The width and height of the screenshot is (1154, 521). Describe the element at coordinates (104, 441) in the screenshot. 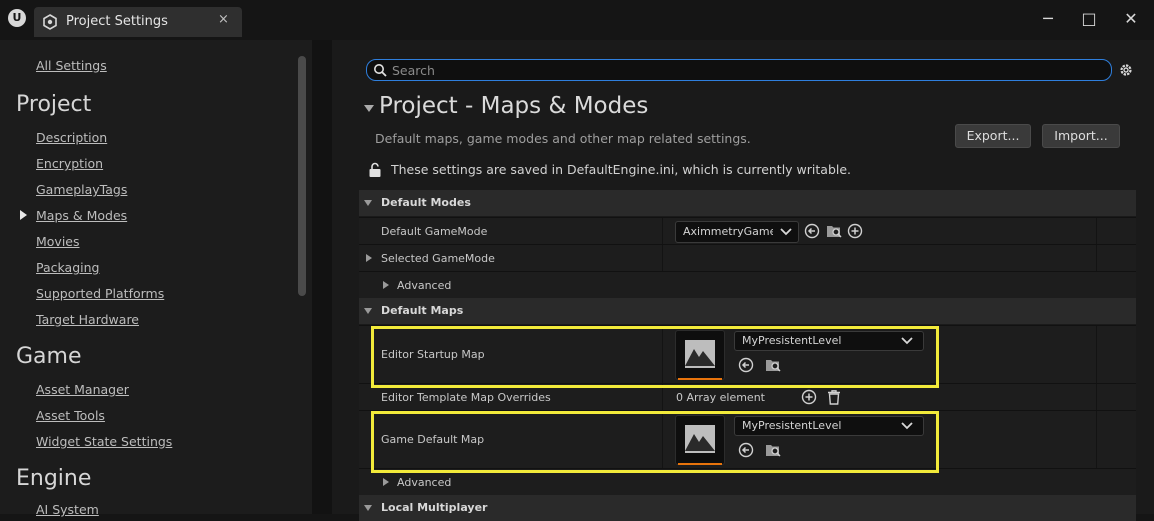

I see `nav-item-widget-state-settings: Widget State Settings` at that location.